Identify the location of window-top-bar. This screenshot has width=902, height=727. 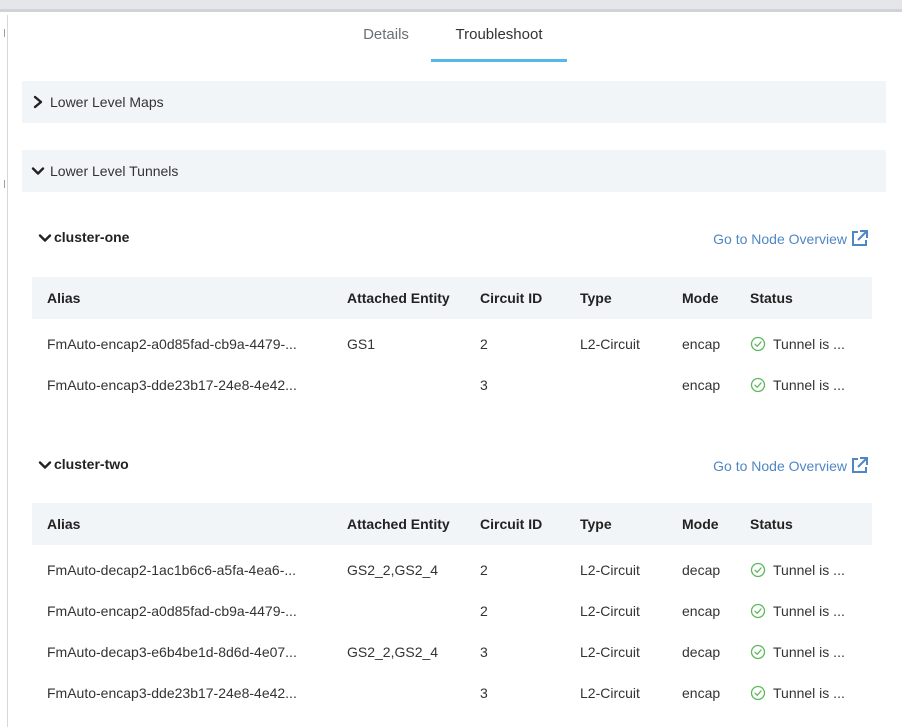
(451, 6).